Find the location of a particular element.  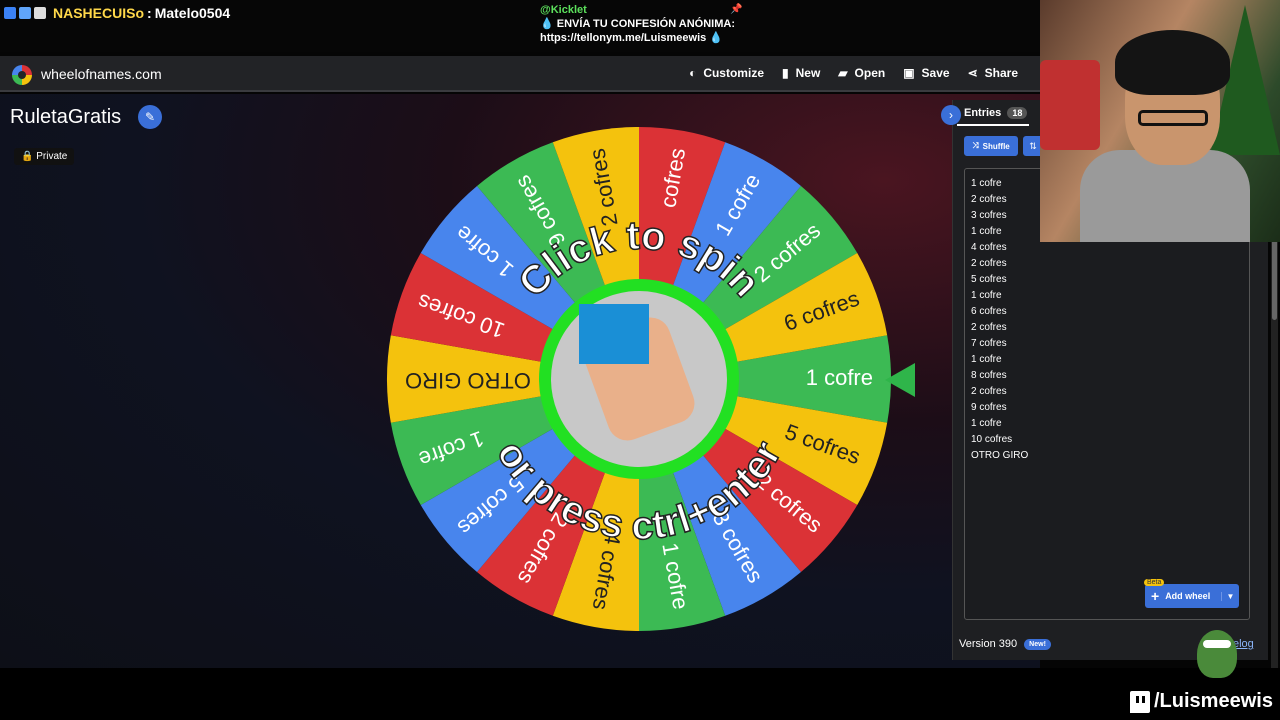

chat-text: Matelo0504 is located at coordinates (192, 13).